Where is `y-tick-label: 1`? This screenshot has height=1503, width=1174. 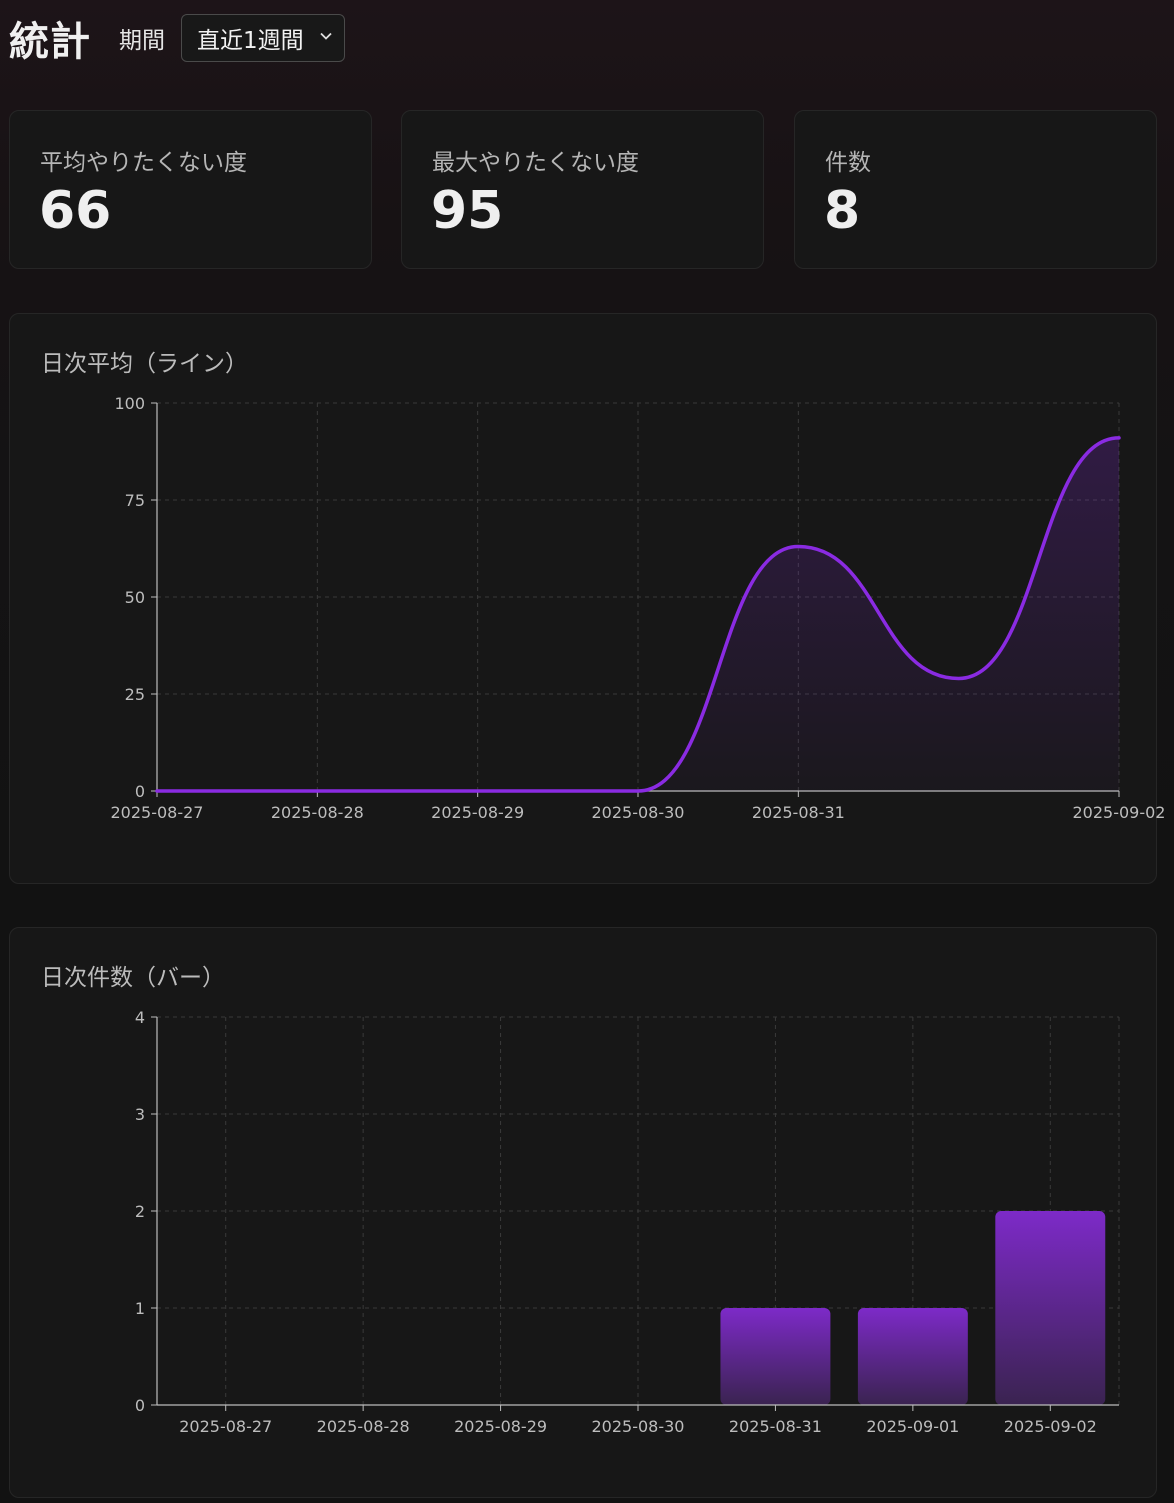 y-tick-label: 1 is located at coordinates (140, 1308).